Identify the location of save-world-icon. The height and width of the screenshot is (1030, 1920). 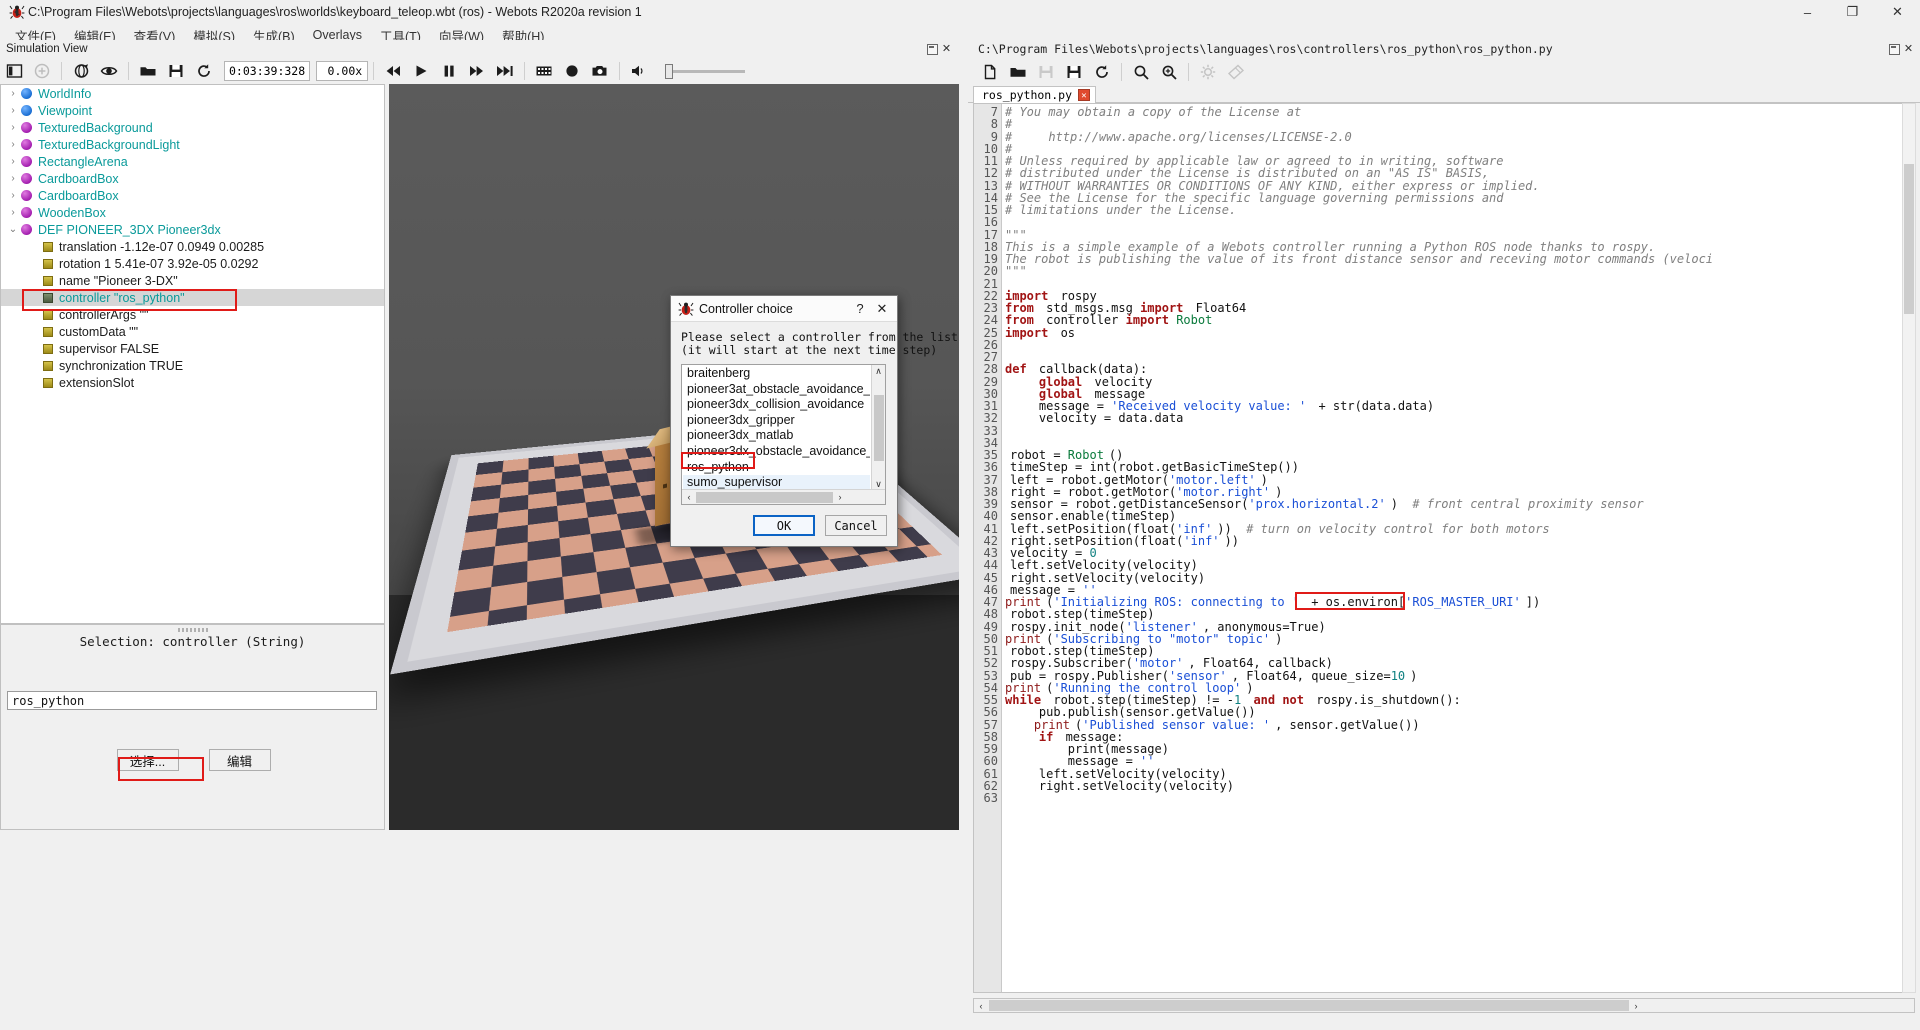
(176, 71).